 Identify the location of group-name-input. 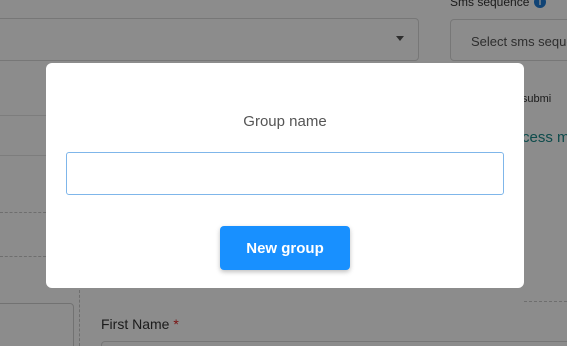
(285, 173).